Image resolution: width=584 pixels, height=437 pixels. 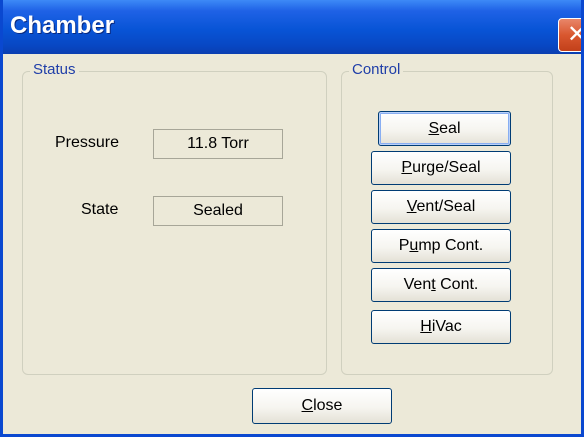 I want to click on state-value: Sealed, so click(x=218, y=211).